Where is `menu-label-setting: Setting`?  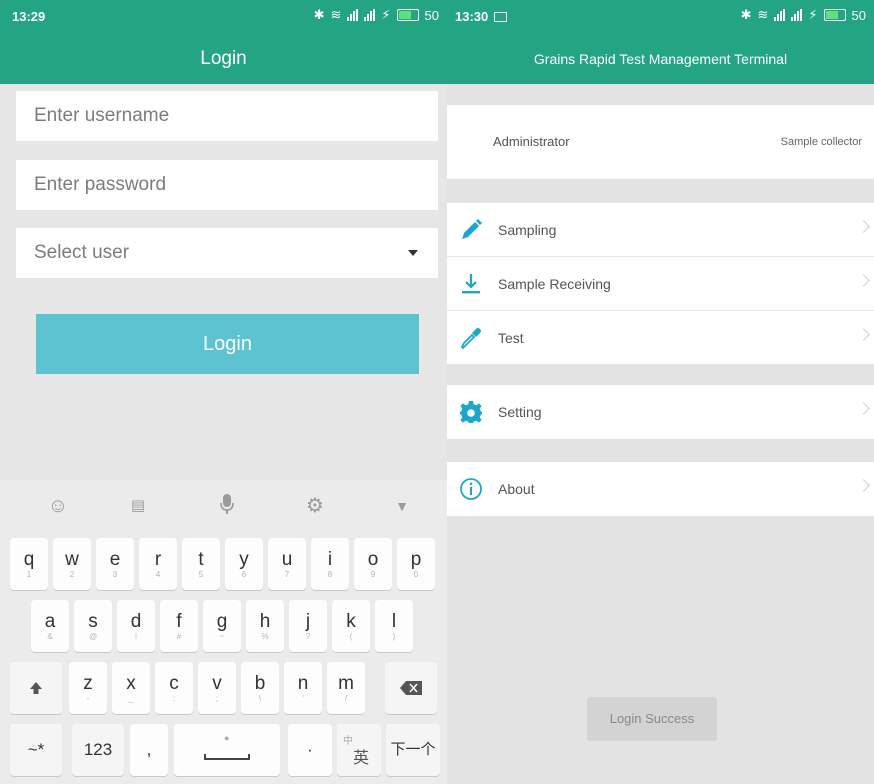
menu-label-setting: Setting is located at coordinates (520, 412).